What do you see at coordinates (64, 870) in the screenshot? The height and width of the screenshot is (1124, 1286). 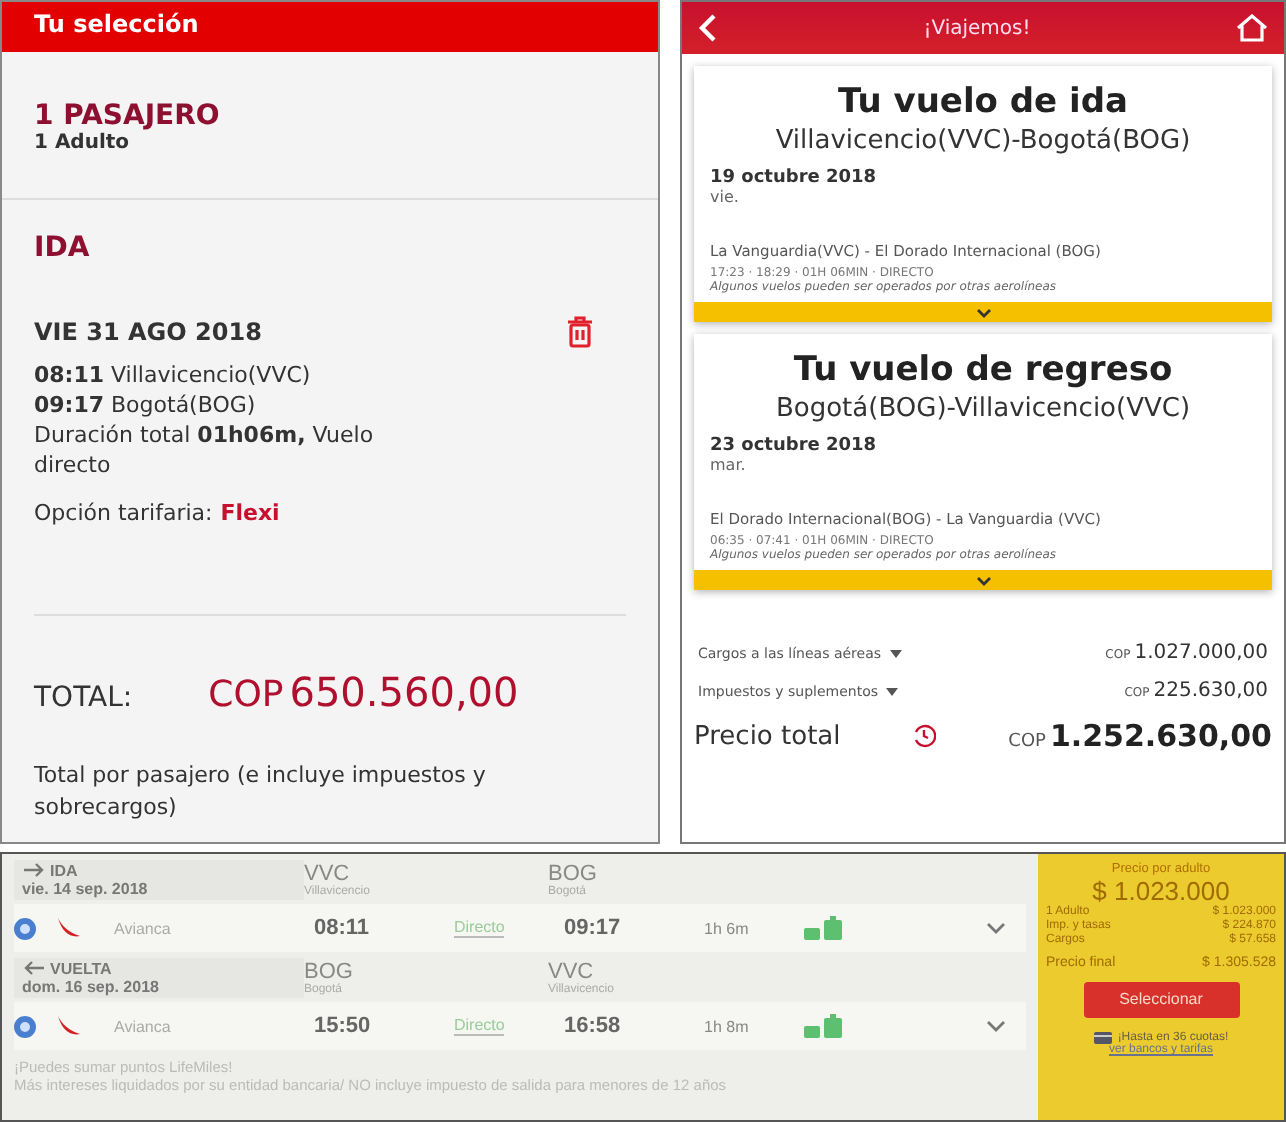 I see `leg-direction: IDA` at bounding box center [64, 870].